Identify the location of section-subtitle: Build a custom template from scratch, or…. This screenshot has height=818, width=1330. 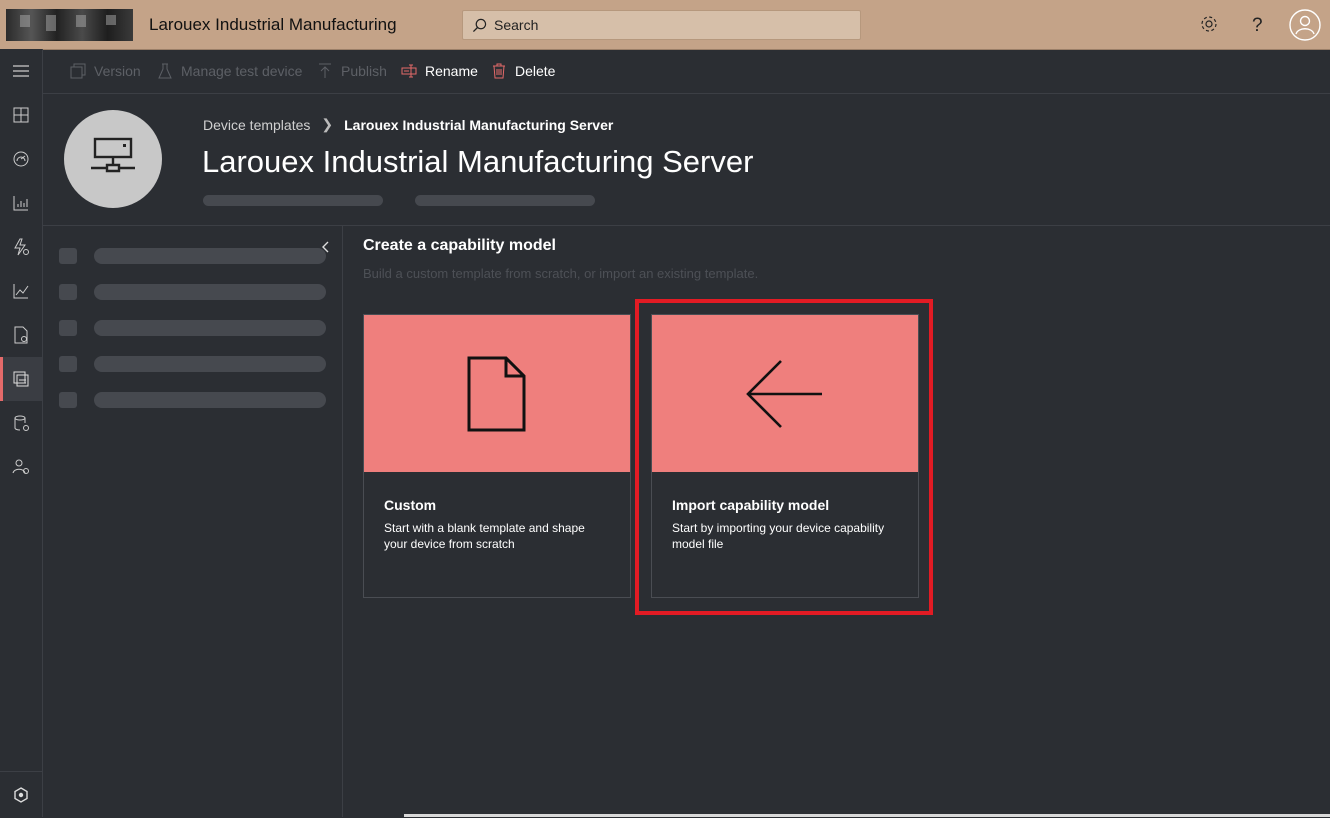
(561, 273).